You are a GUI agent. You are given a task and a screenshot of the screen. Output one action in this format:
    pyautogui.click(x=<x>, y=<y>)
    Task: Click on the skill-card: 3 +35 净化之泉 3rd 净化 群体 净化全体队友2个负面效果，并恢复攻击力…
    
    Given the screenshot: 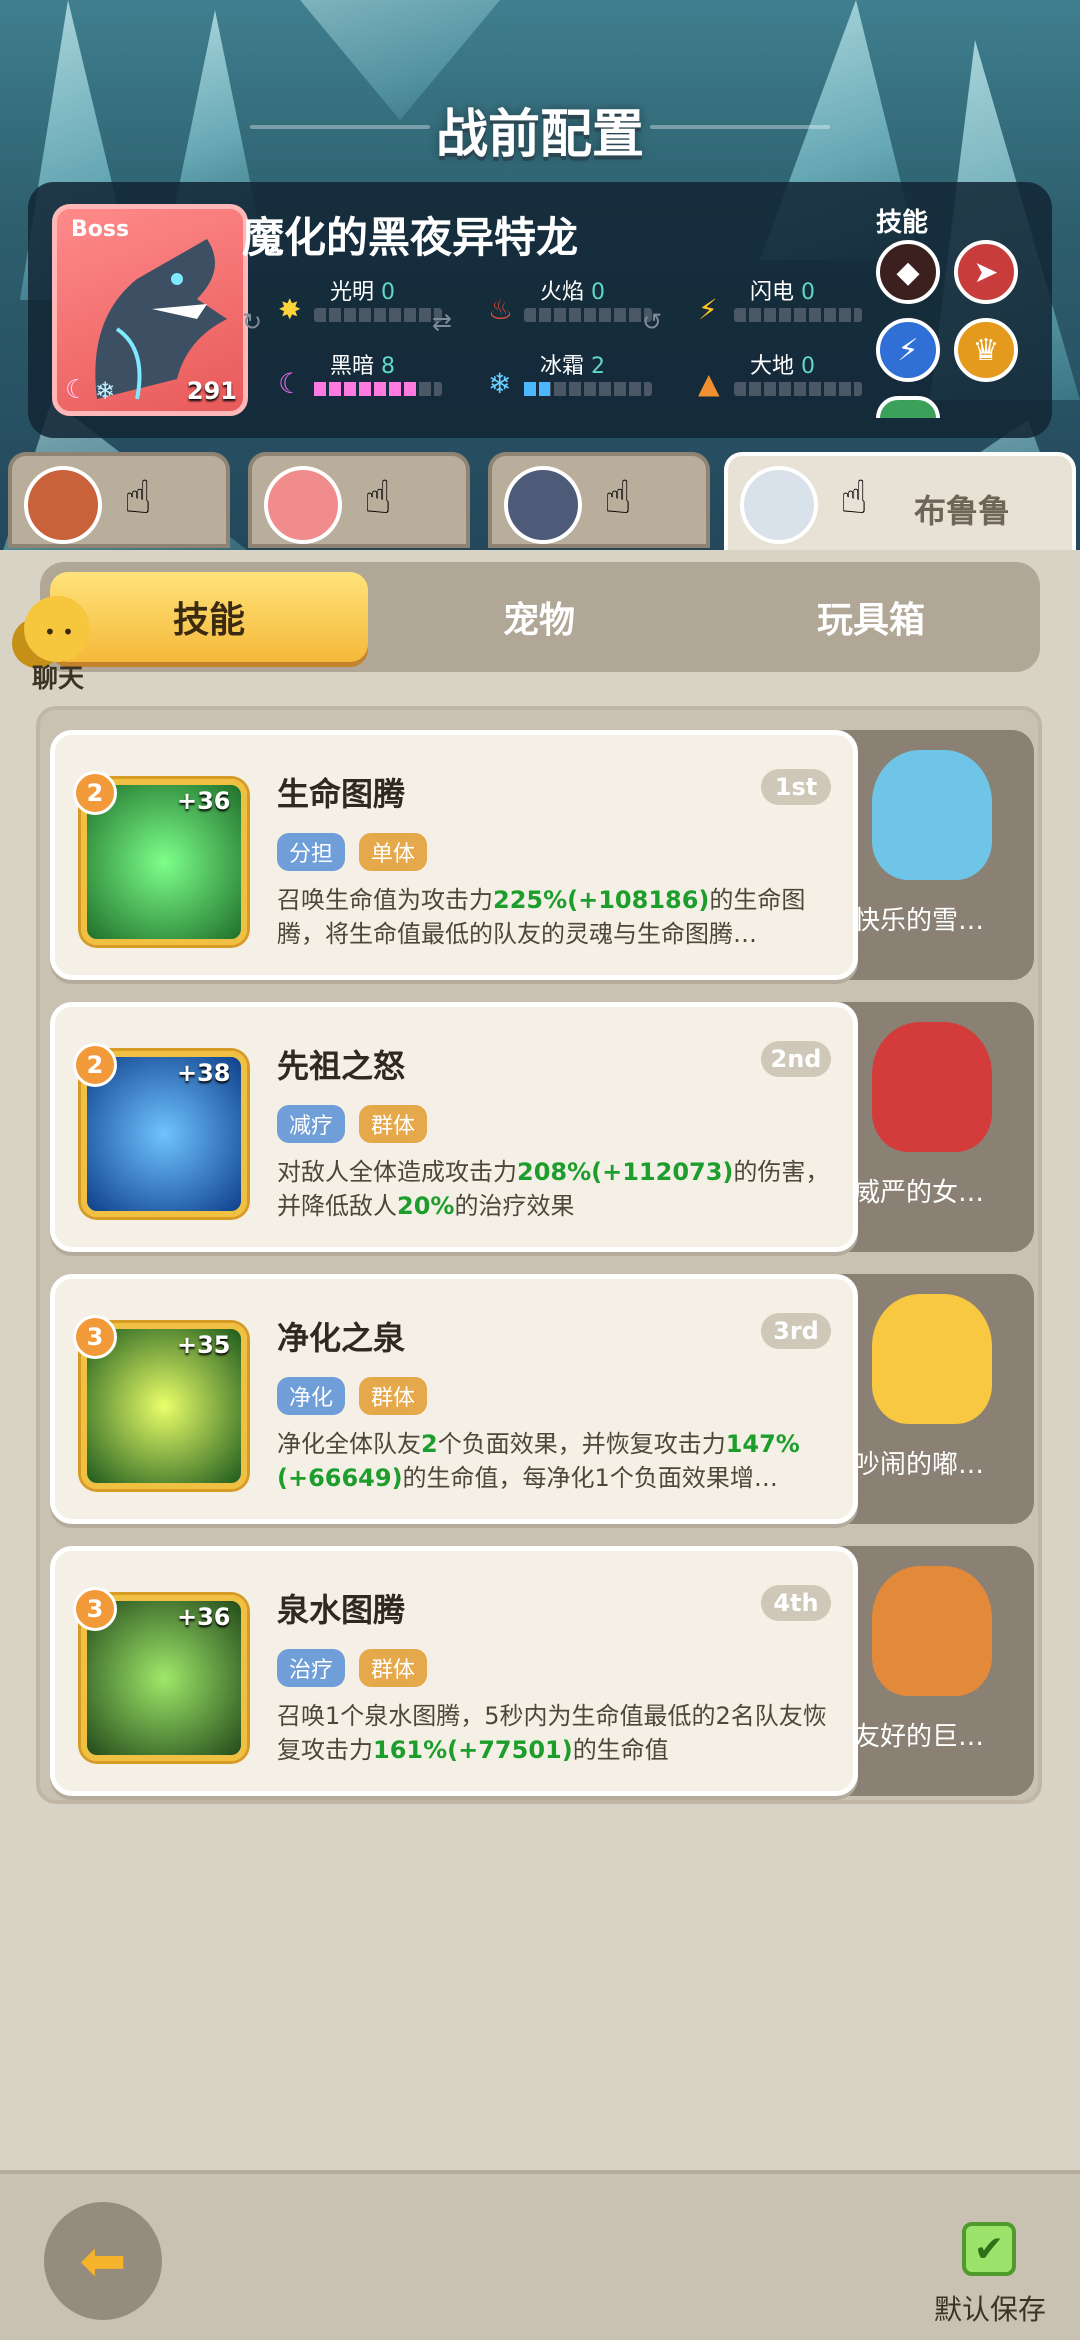 What is the action you would take?
    pyautogui.click(x=454, y=1399)
    